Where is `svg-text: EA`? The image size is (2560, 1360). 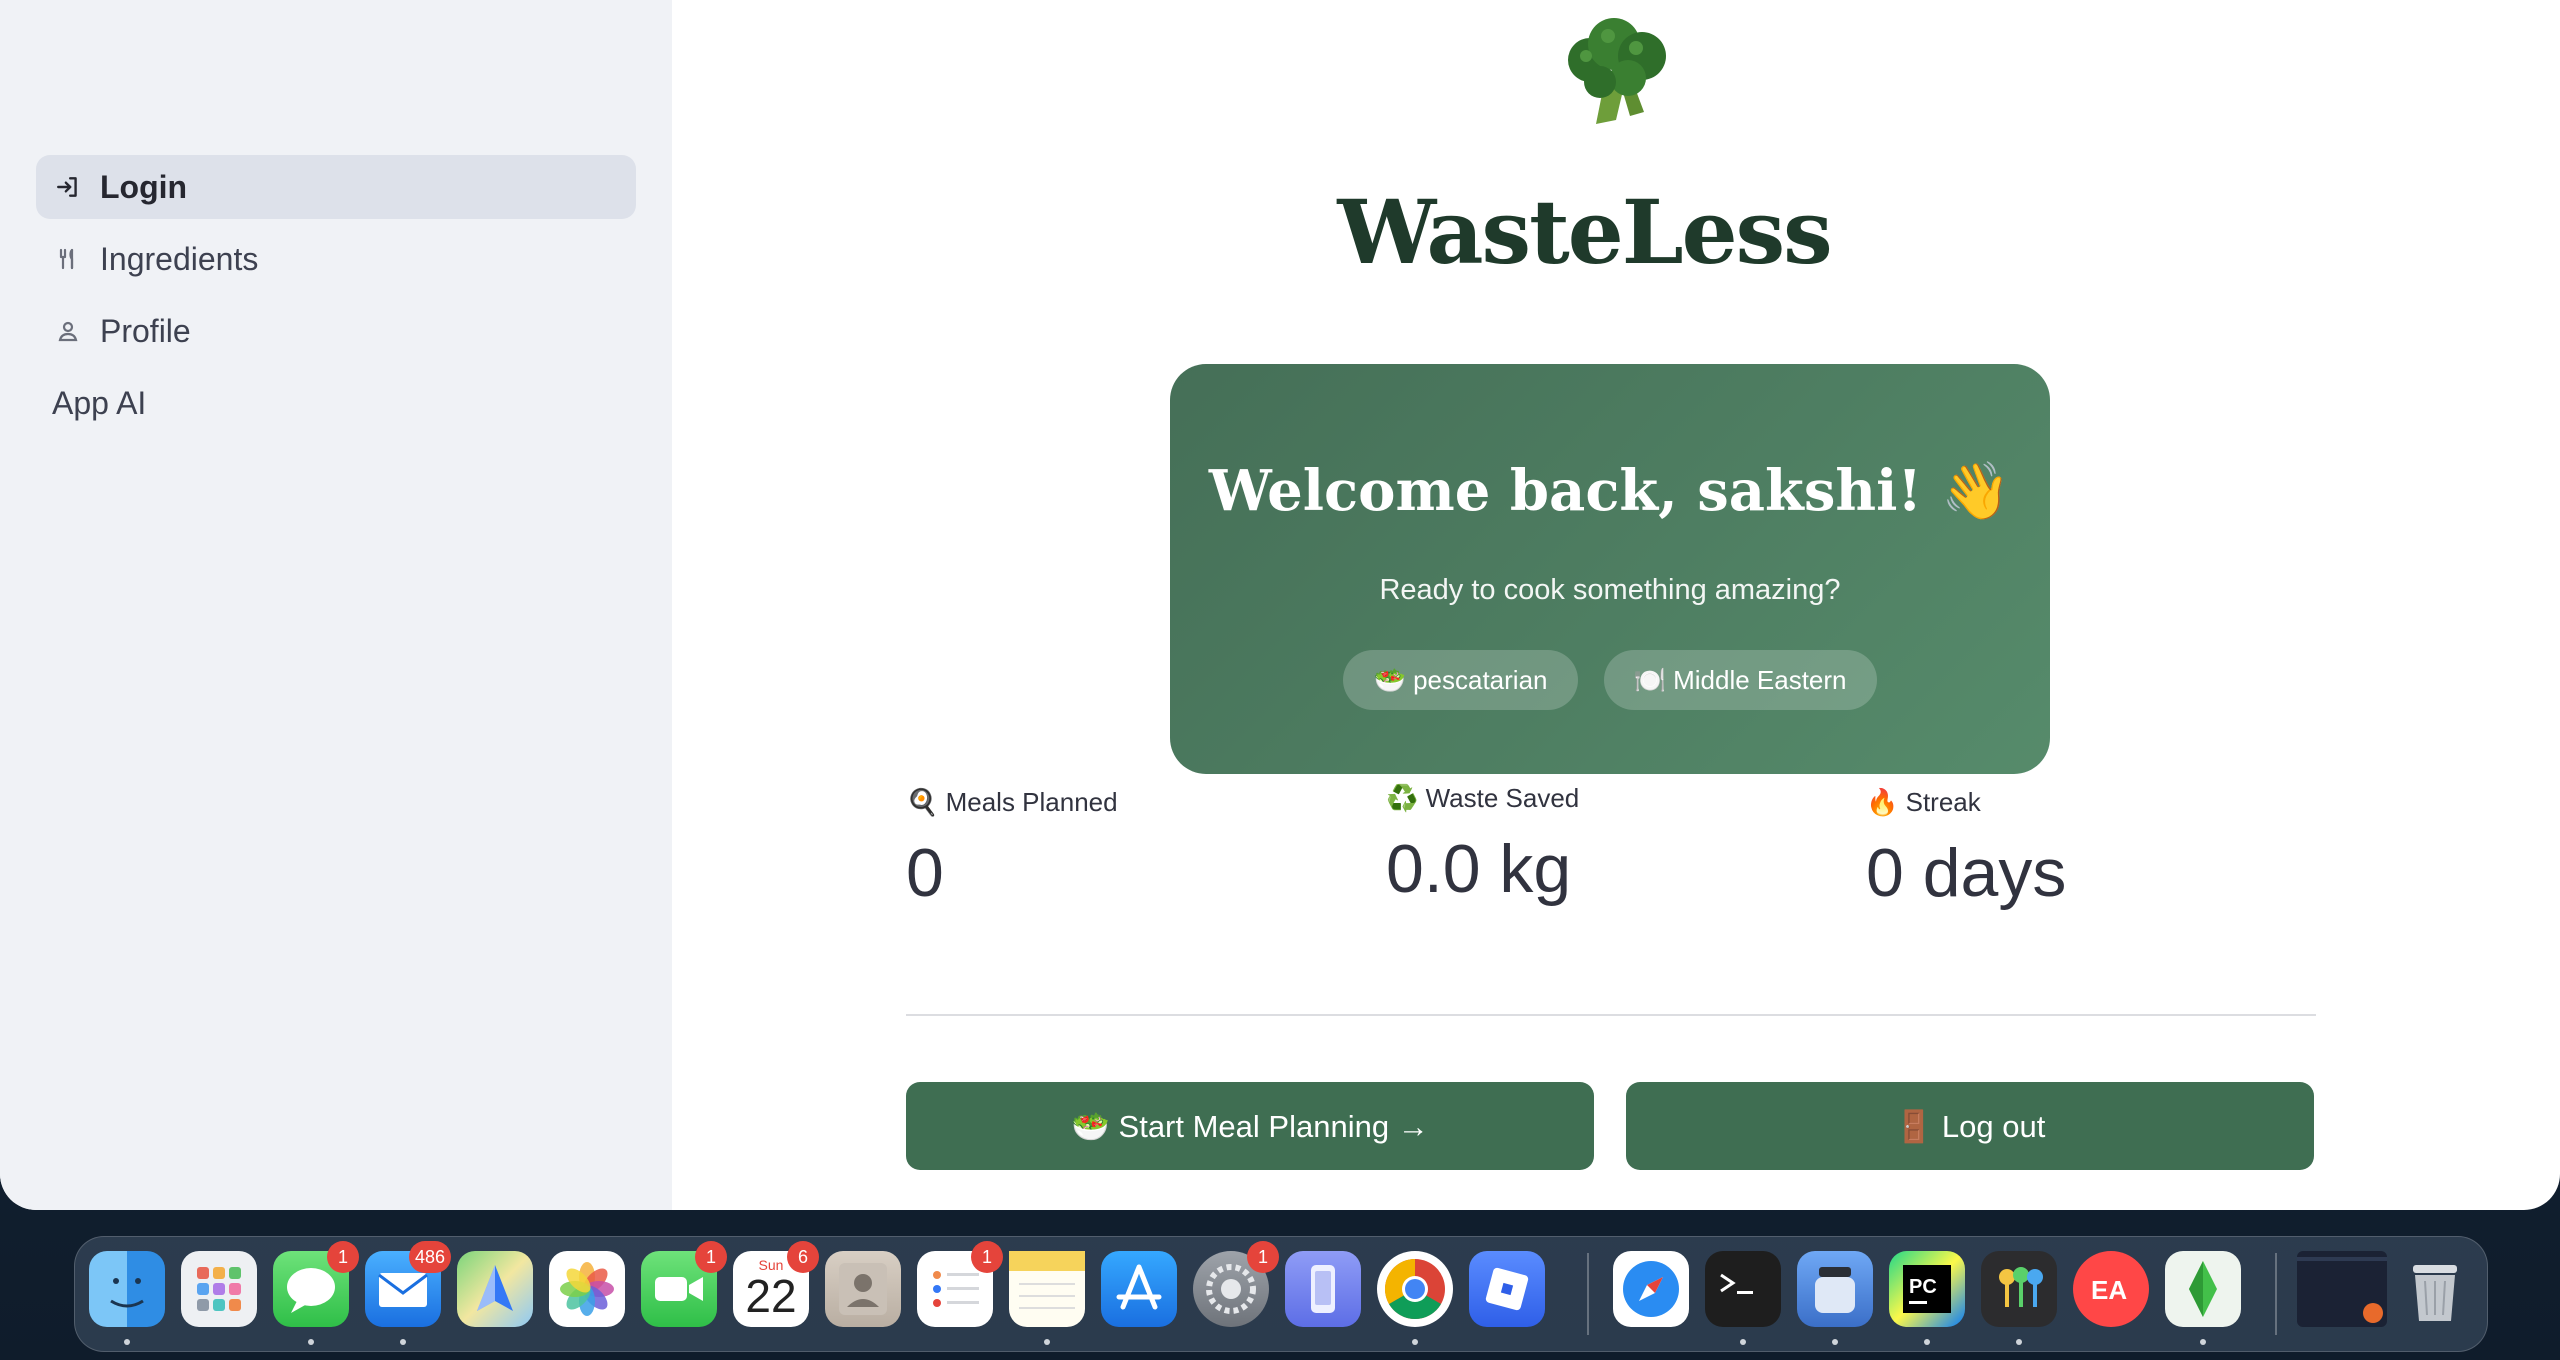 svg-text: EA is located at coordinates (2109, 1290).